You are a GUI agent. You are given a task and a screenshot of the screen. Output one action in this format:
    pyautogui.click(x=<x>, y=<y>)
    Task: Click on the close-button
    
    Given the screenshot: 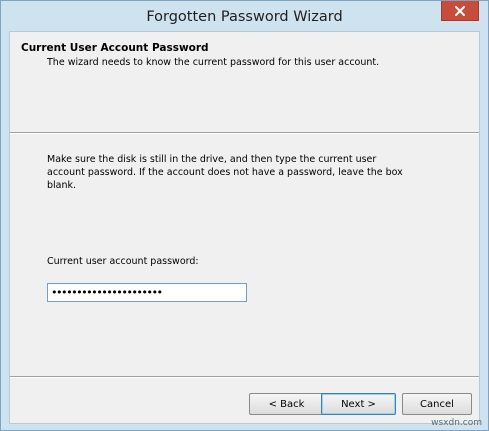 What is the action you would take?
    pyautogui.click(x=460, y=11)
    